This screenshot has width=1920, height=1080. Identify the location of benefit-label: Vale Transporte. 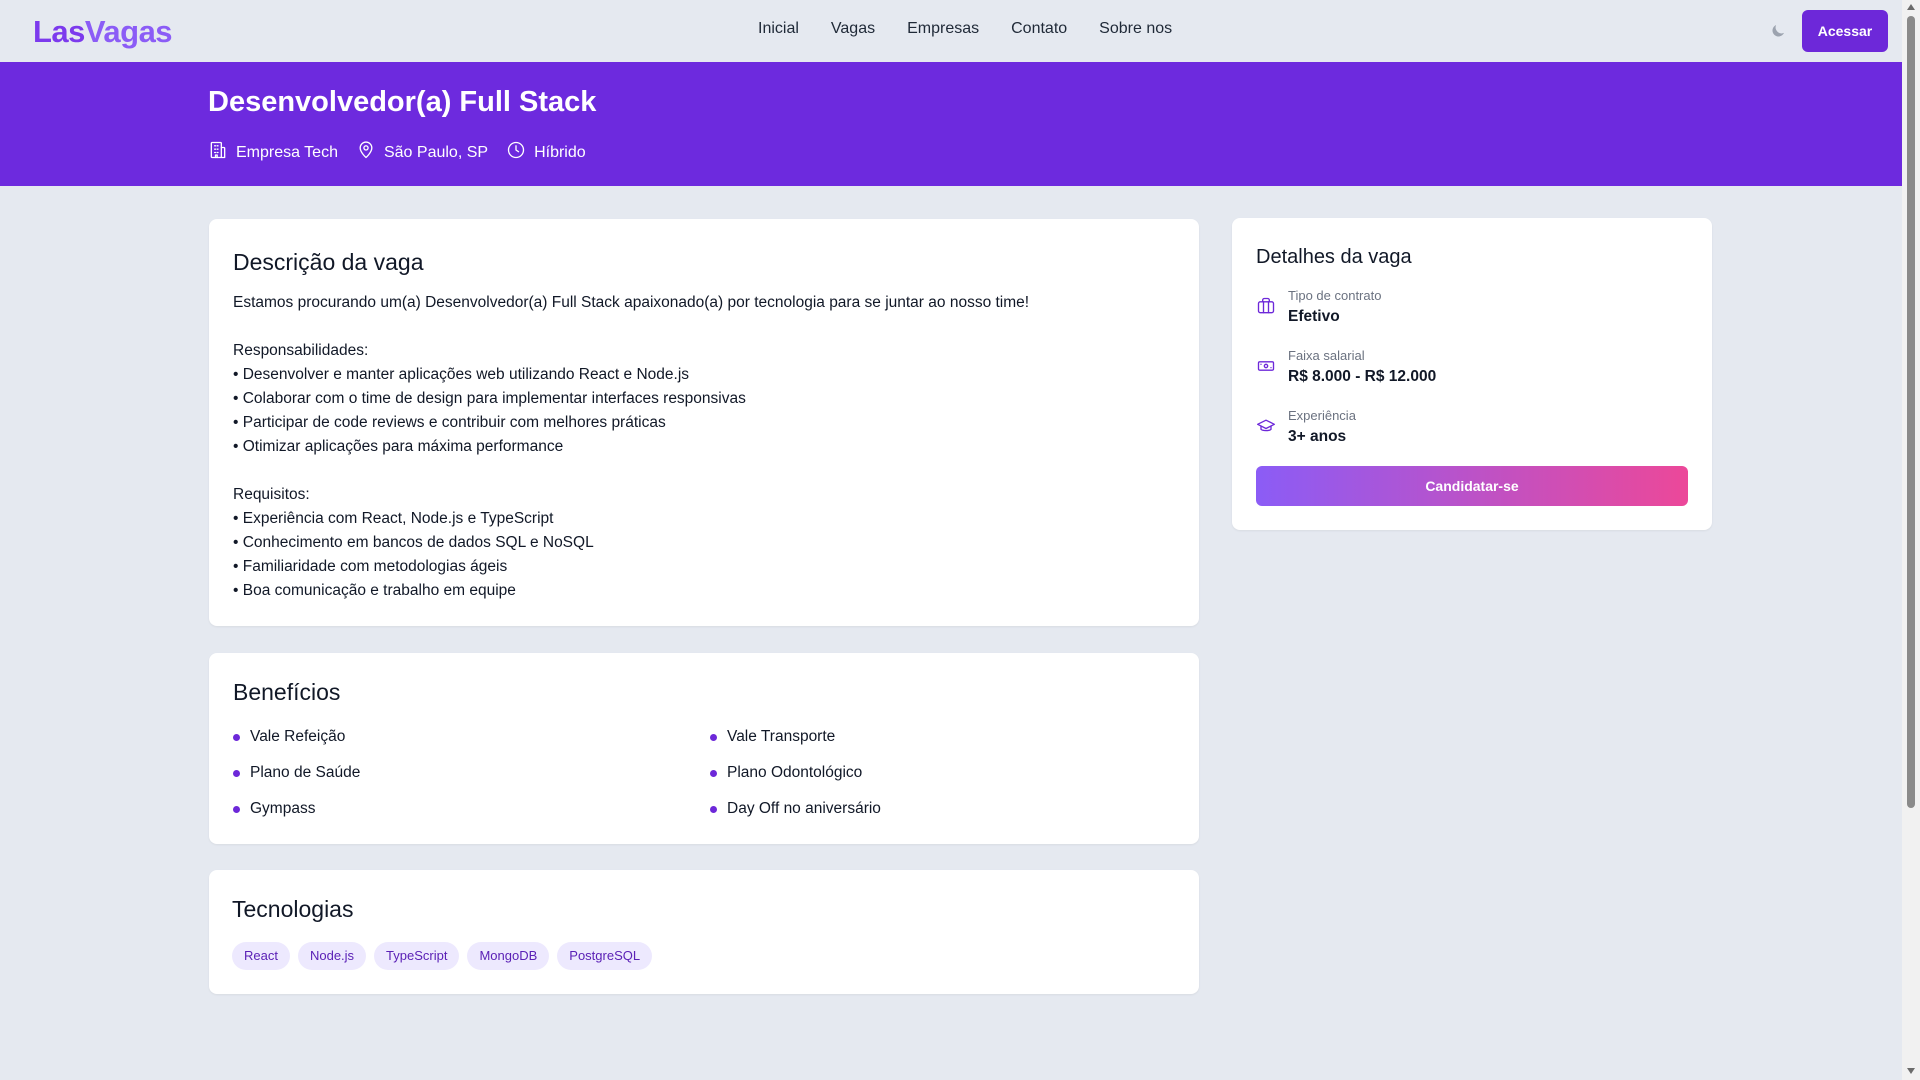
(781, 736).